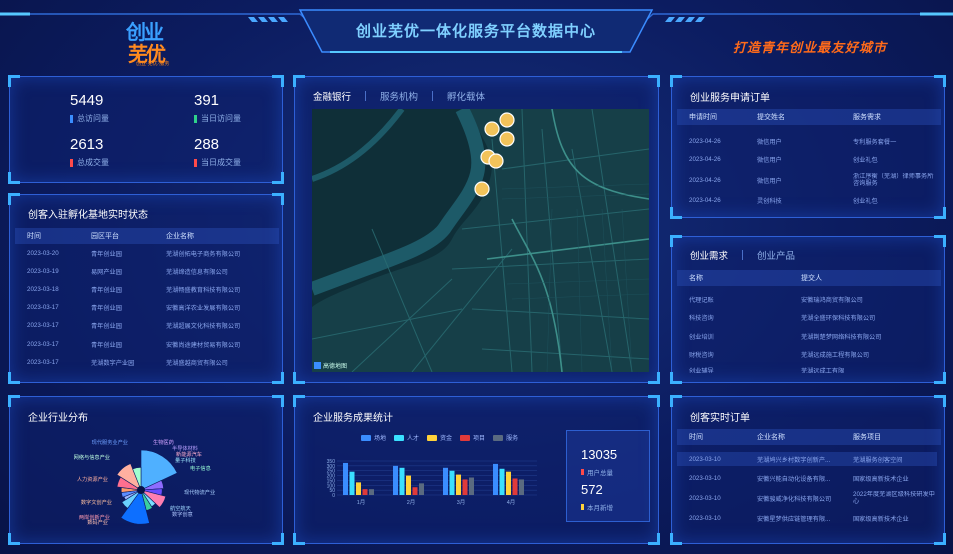 The width and height of the screenshot is (953, 554). What do you see at coordinates (147, 308) in the screenshot?
I see `table-row: 2023-03-17 青年创业园 安徽高洋农业发展有限公司` at bounding box center [147, 308].